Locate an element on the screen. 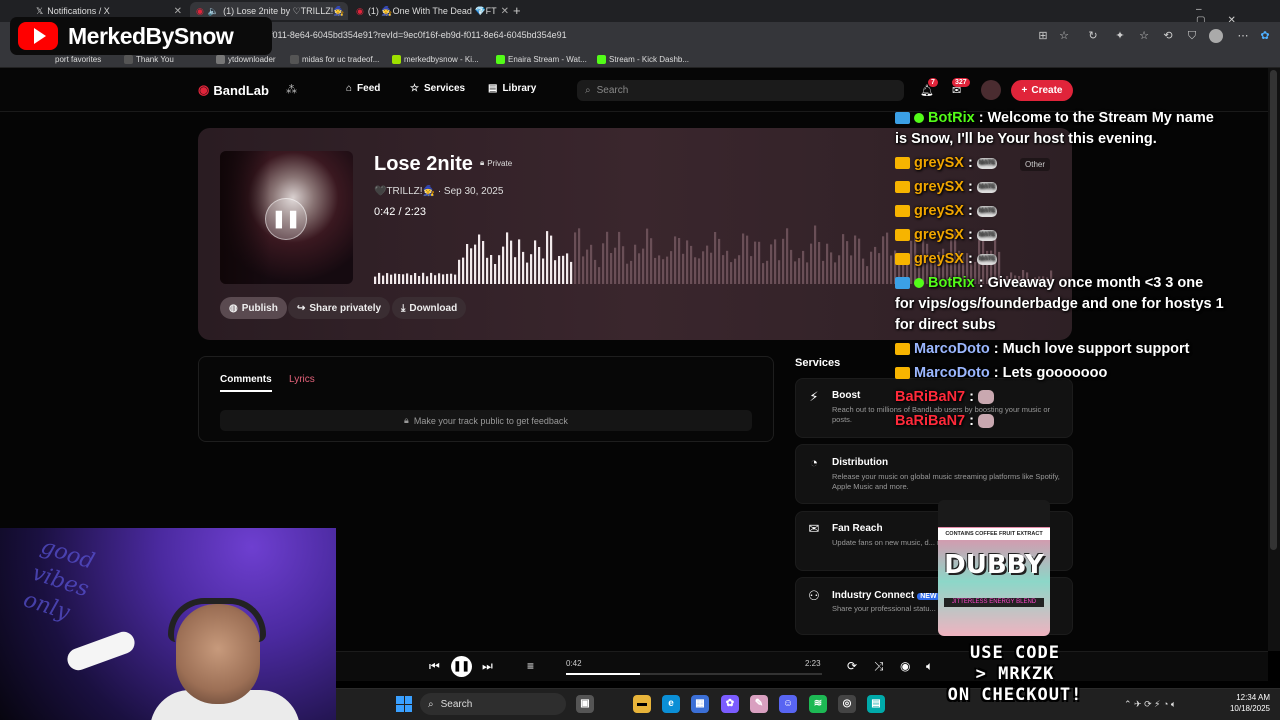  promo-code-text: USE CODE > MRKZK ON CHECKOUT! is located at coordinates (1015, 674).